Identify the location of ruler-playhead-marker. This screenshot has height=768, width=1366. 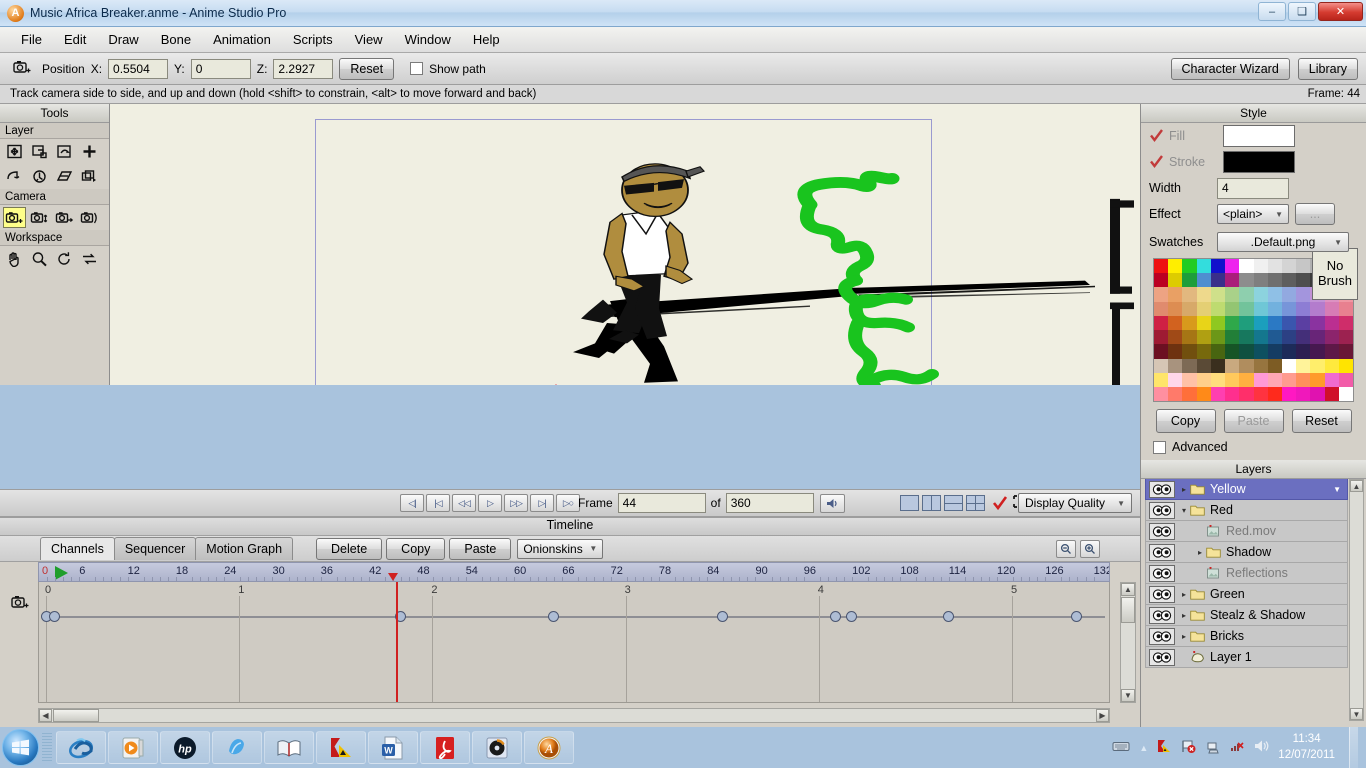
(393, 577).